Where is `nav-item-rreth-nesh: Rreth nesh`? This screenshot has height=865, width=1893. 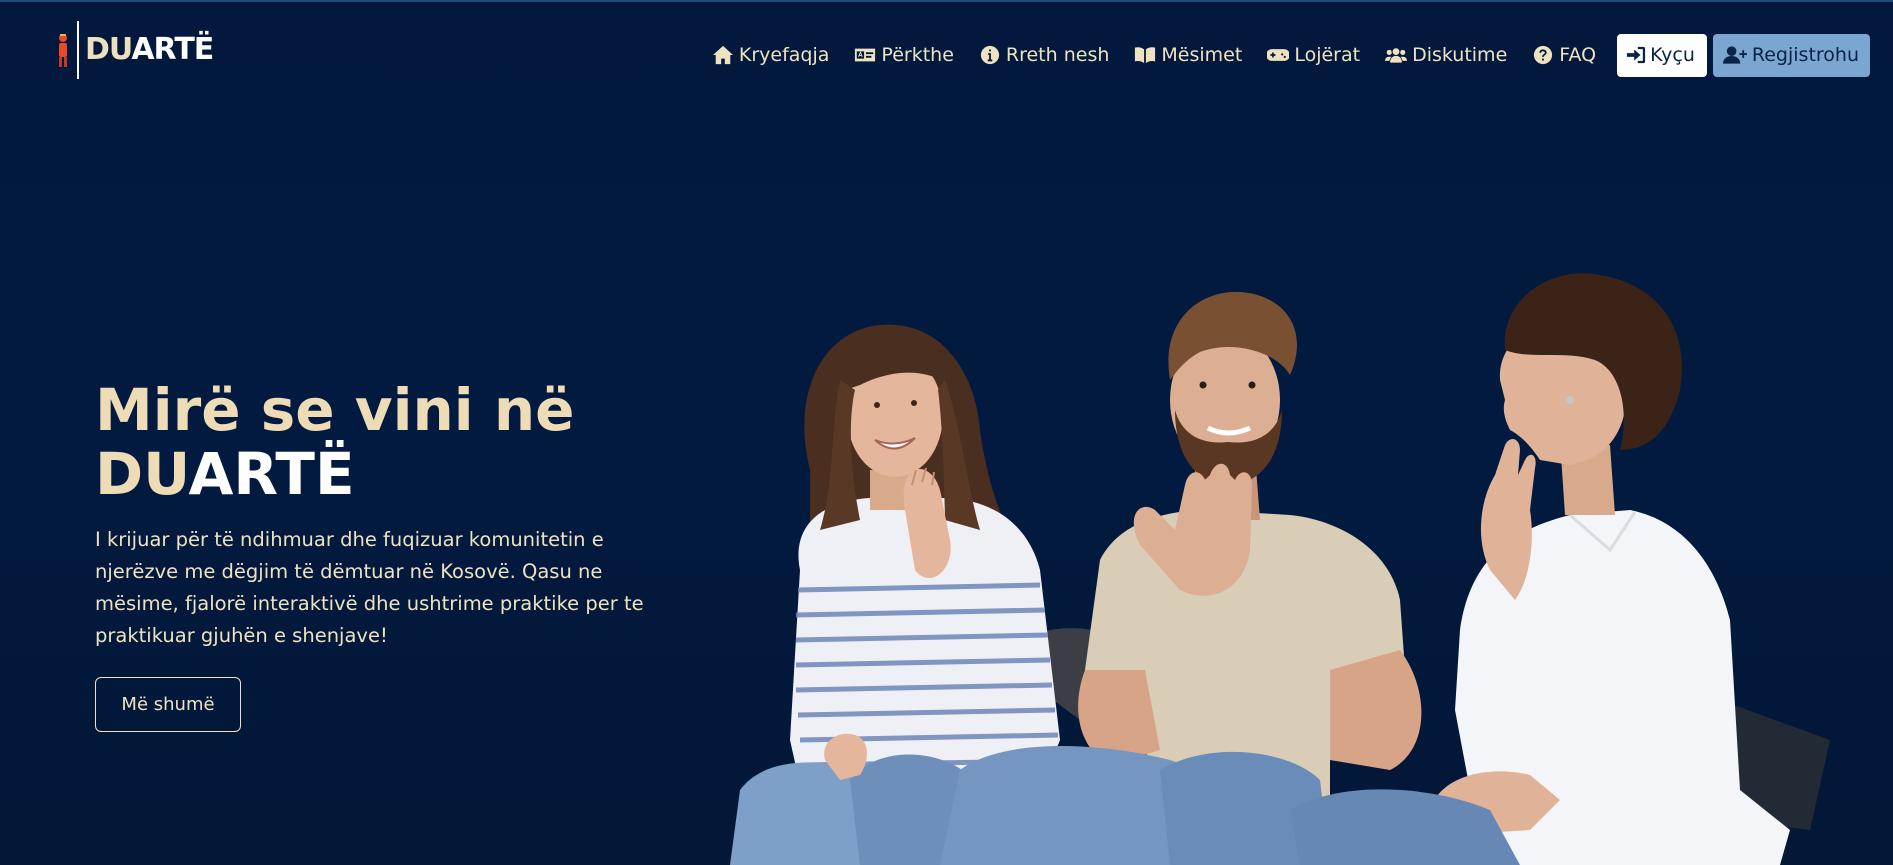
nav-item-rreth-nesh: Rreth nesh is located at coordinates (1044, 55).